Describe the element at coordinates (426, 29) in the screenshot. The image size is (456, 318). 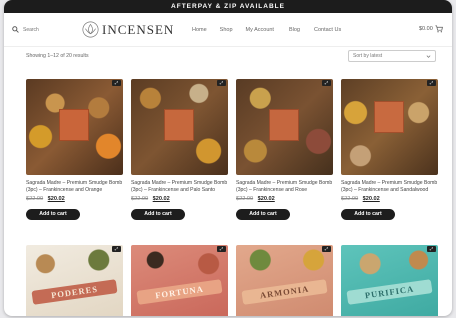
I see `cart-total: $0.00` at that location.